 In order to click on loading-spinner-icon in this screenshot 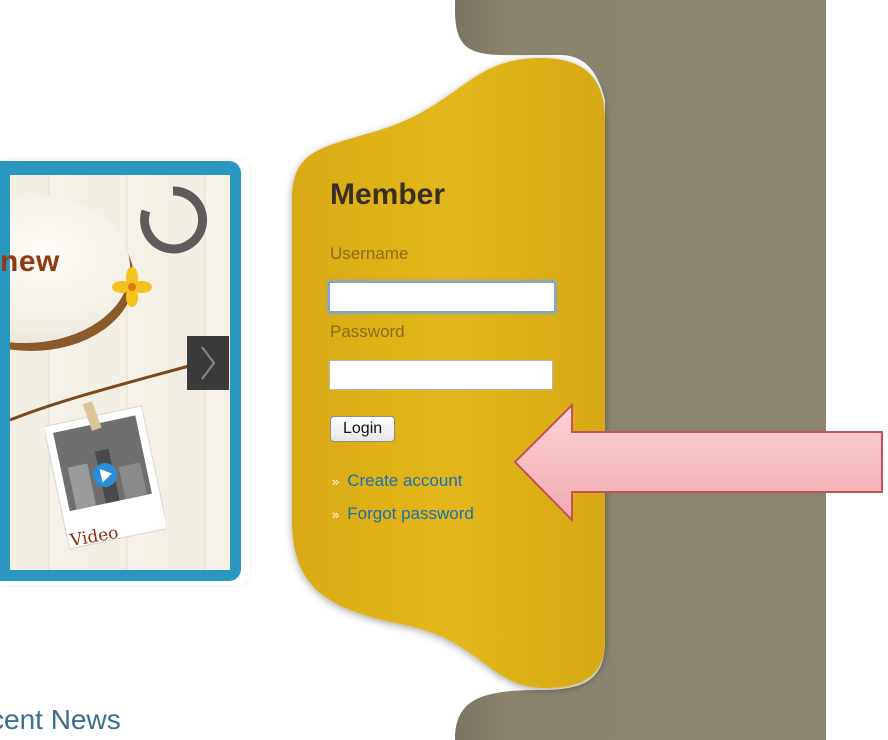, I will do `click(174, 220)`.